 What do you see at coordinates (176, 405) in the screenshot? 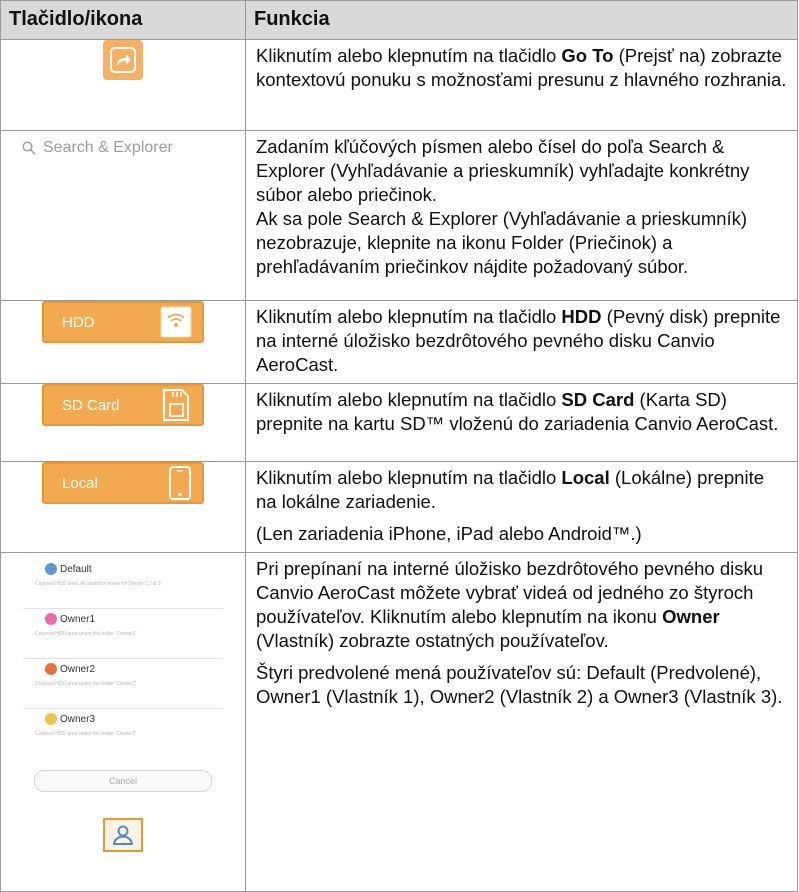
I see `sd-card-icon` at bounding box center [176, 405].